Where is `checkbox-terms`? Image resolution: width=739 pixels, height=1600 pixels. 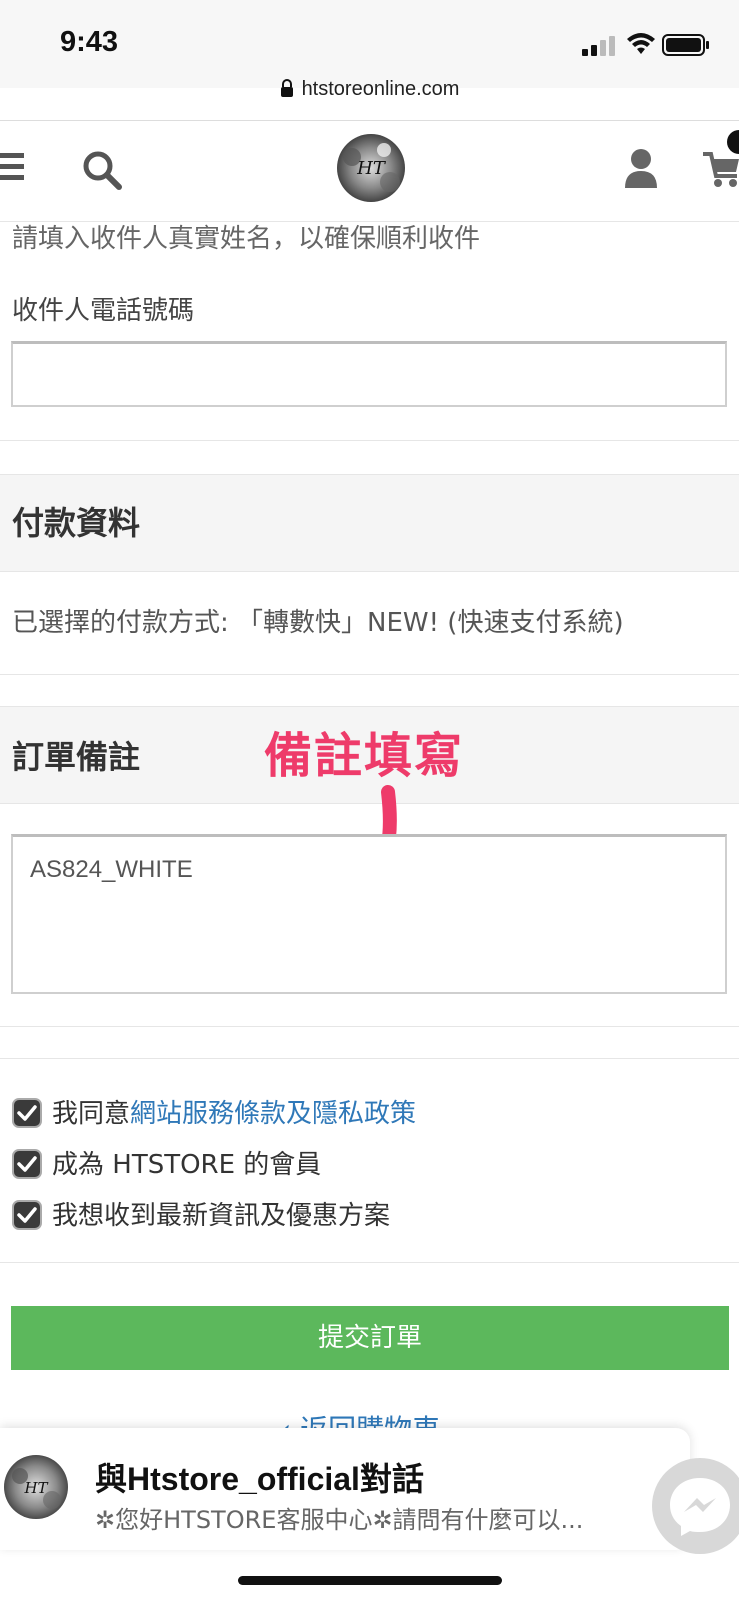 checkbox-terms is located at coordinates (27, 1113).